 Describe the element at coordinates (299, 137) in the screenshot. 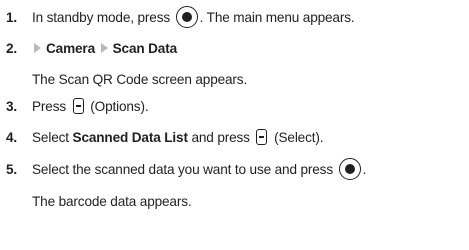

I see `step-text: (Select).` at that location.